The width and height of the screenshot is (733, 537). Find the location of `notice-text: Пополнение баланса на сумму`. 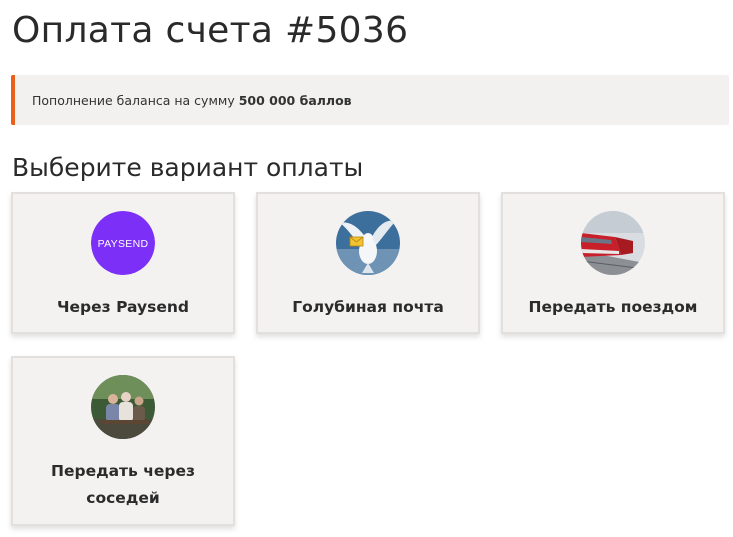

notice-text: Пополнение баланса на сумму is located at coordinates (133, 100).